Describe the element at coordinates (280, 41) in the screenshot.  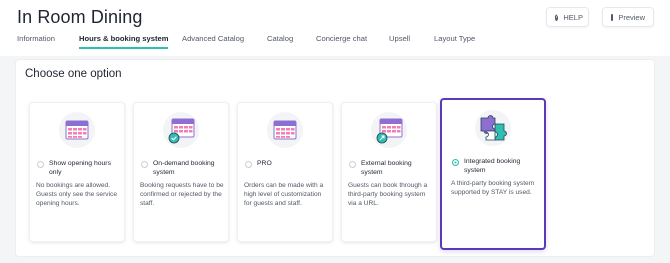
I see `tab-catalog: Catalog` at that location.